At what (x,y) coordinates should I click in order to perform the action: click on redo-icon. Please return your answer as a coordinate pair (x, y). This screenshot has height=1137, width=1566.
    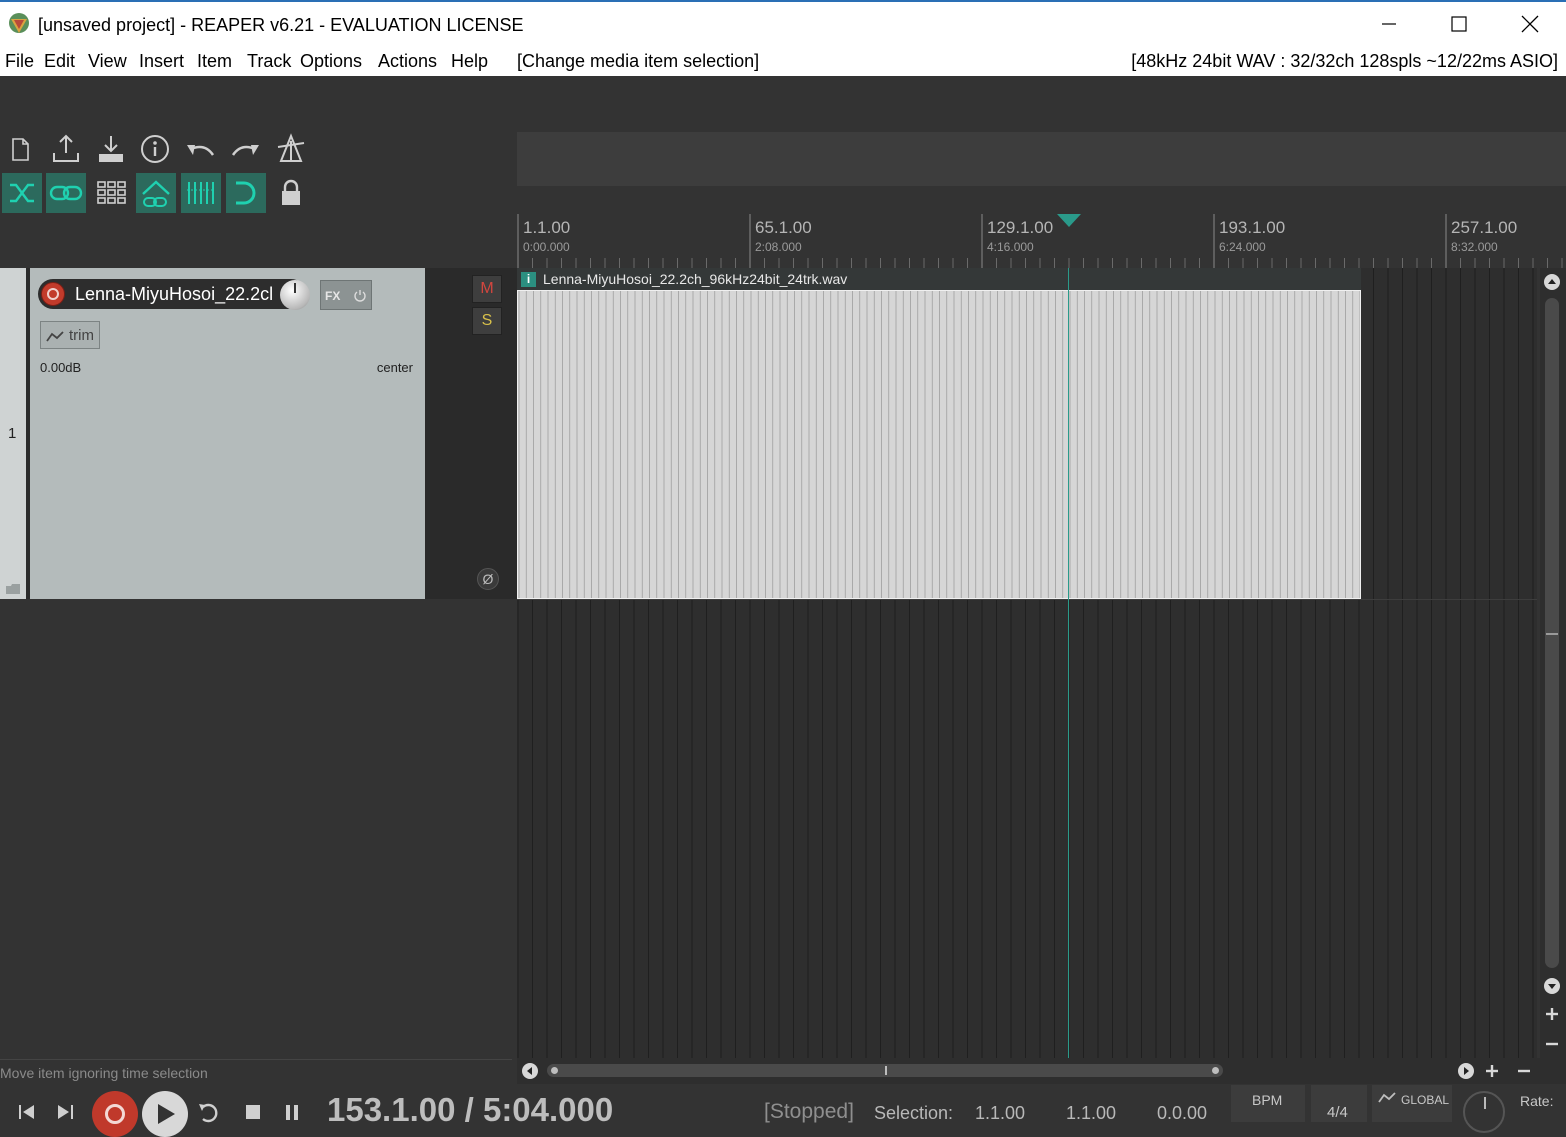
    Looking at the image, I should click on (245, 150).